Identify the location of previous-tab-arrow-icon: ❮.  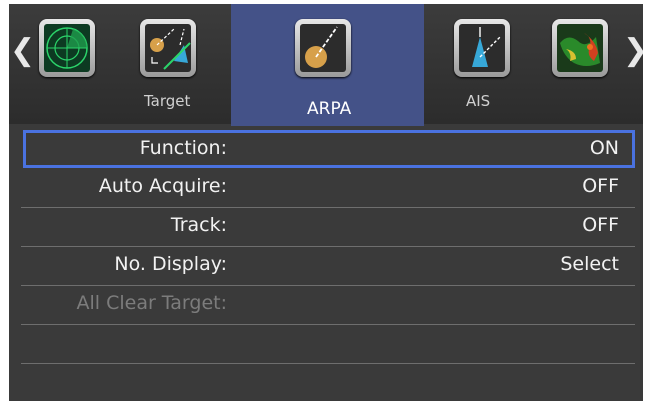
(22, 51).